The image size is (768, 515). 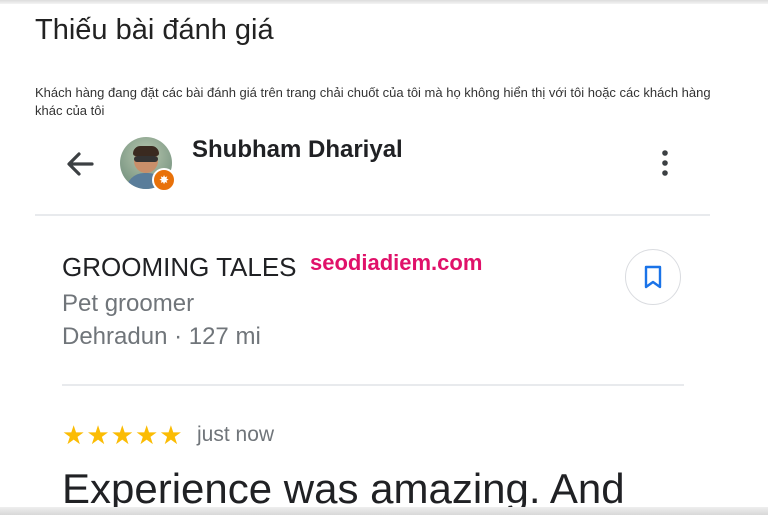 I want to click on more-vert-icon, so click(x=665, y=163).